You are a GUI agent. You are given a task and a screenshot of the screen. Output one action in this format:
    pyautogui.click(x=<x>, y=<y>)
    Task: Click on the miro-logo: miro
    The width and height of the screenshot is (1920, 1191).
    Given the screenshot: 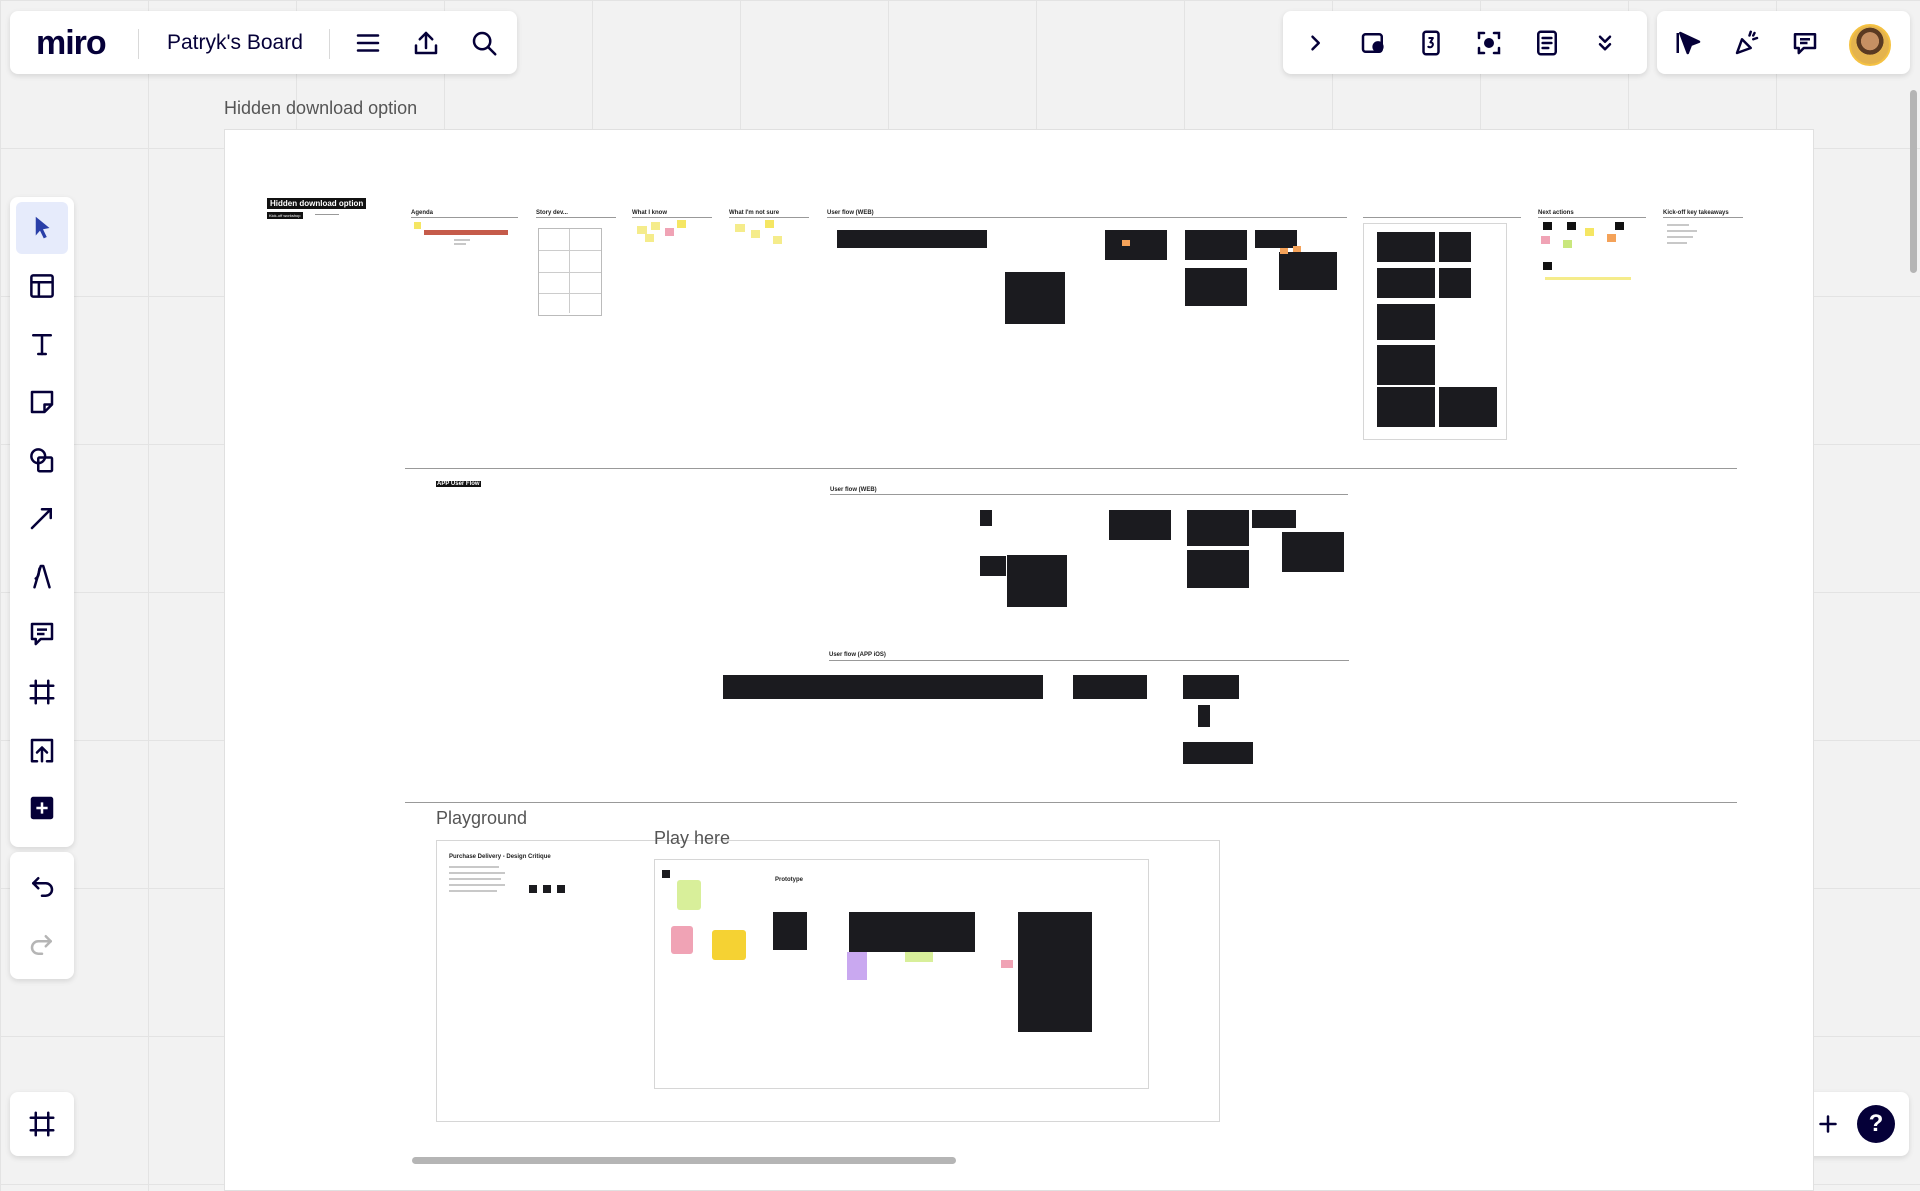 What is the action you would take?
    pyautogui.click(x=71, y=43)
    